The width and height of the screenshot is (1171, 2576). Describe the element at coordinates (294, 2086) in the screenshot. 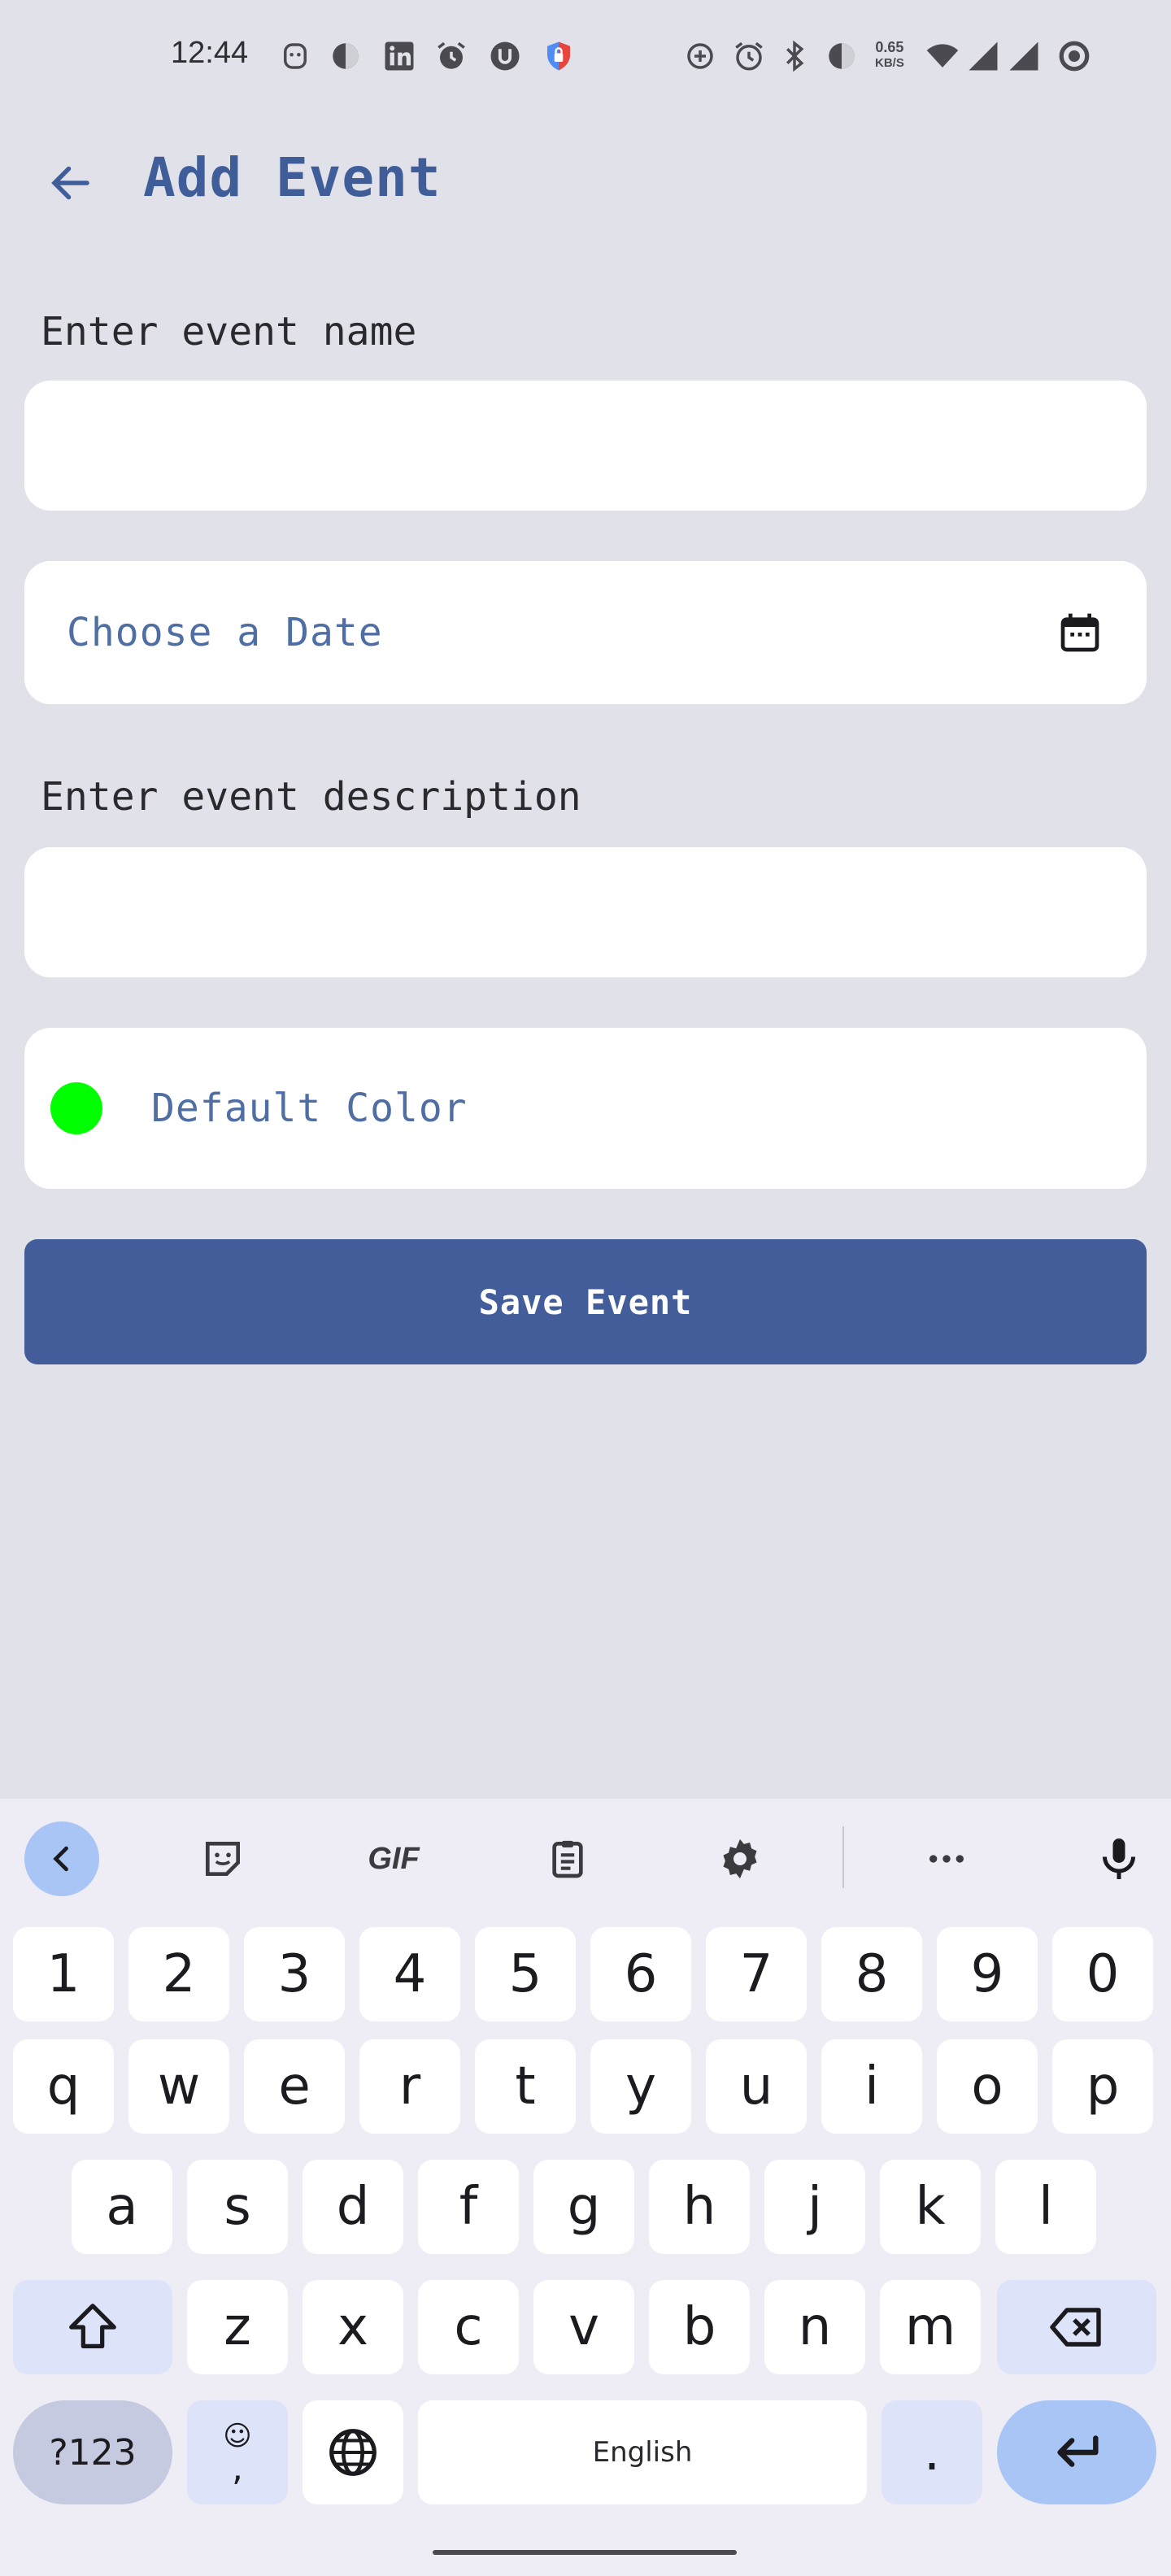

I see `key-e: e` at that location.